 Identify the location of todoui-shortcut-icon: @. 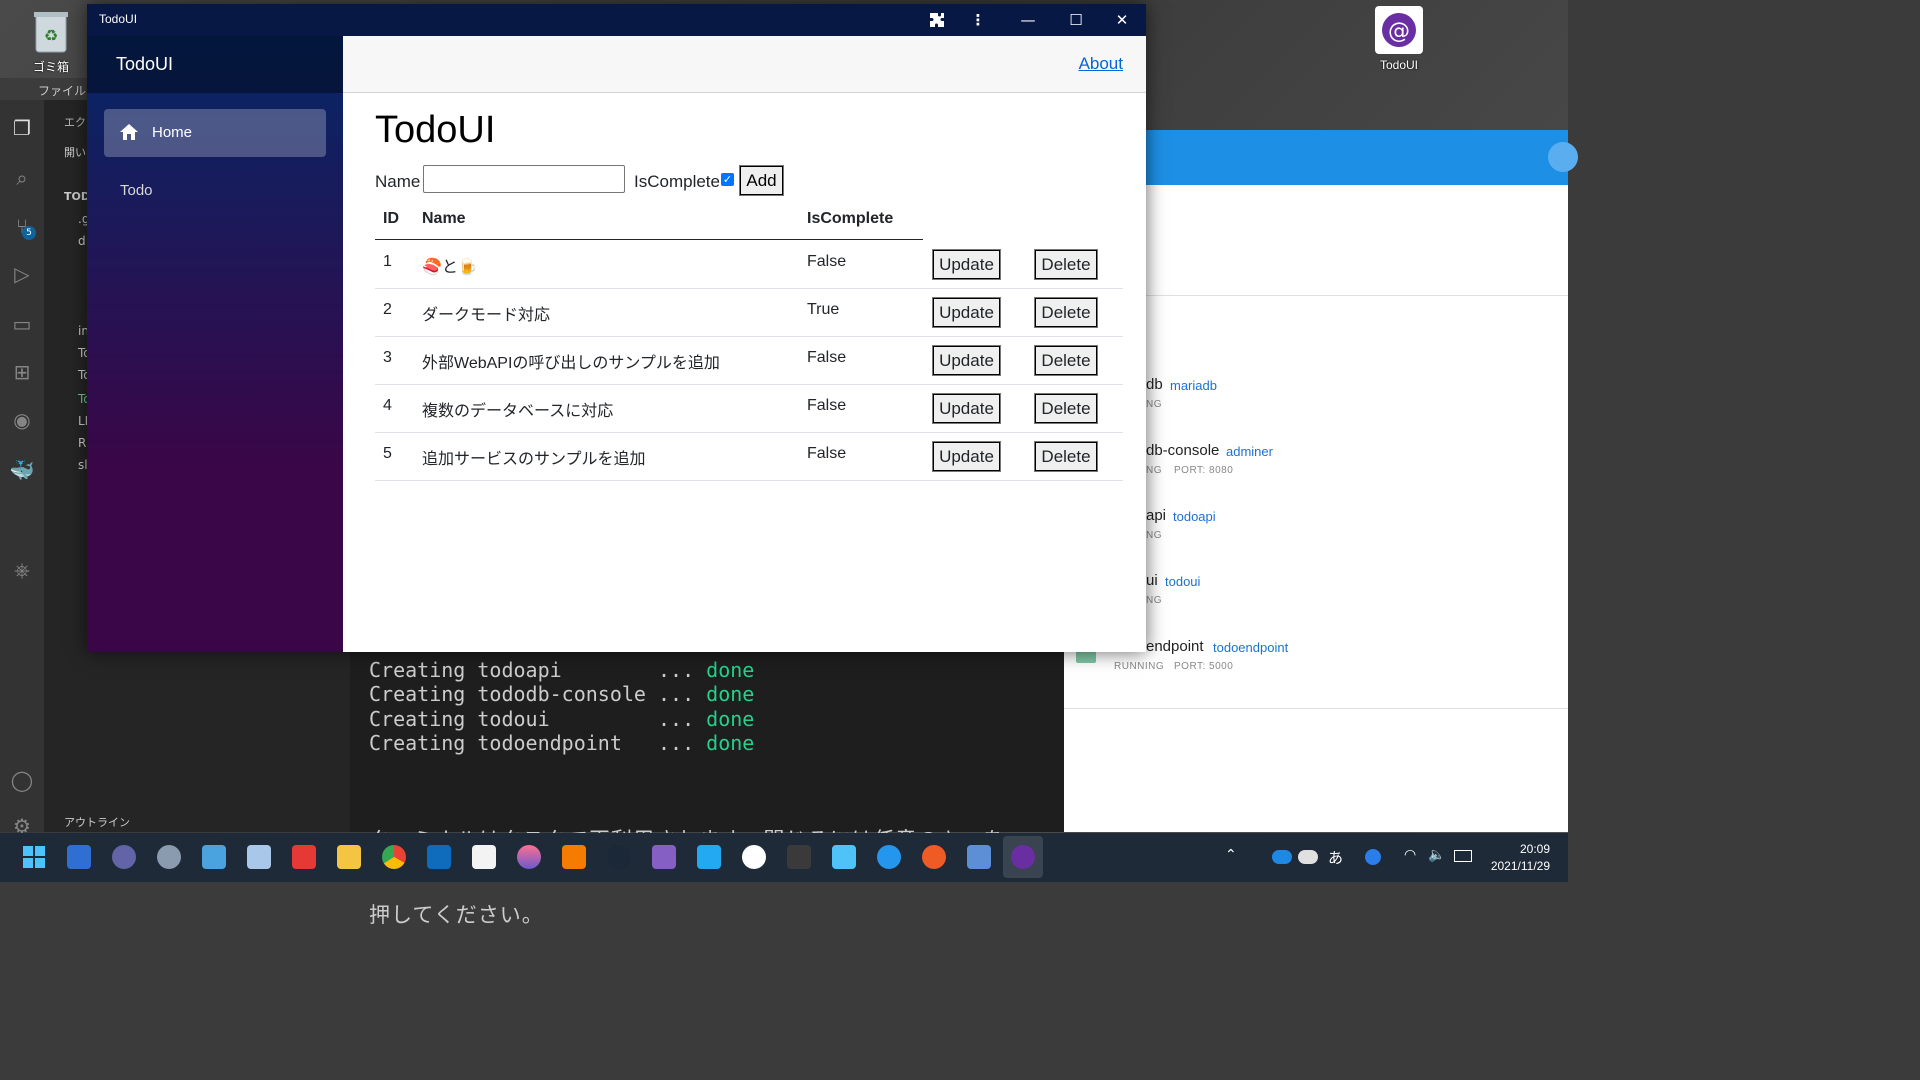
(1399, 30).